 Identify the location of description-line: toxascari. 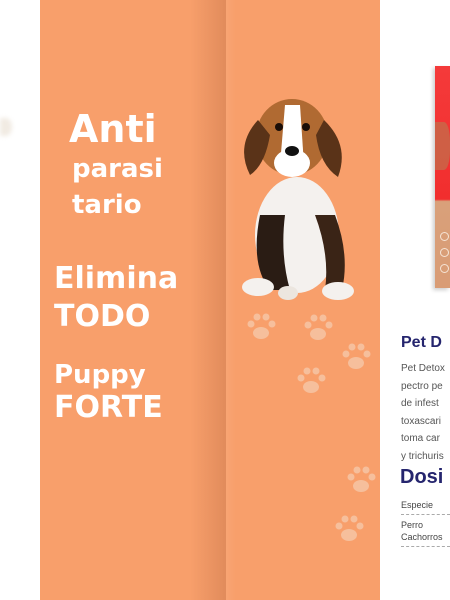
(421, 421).